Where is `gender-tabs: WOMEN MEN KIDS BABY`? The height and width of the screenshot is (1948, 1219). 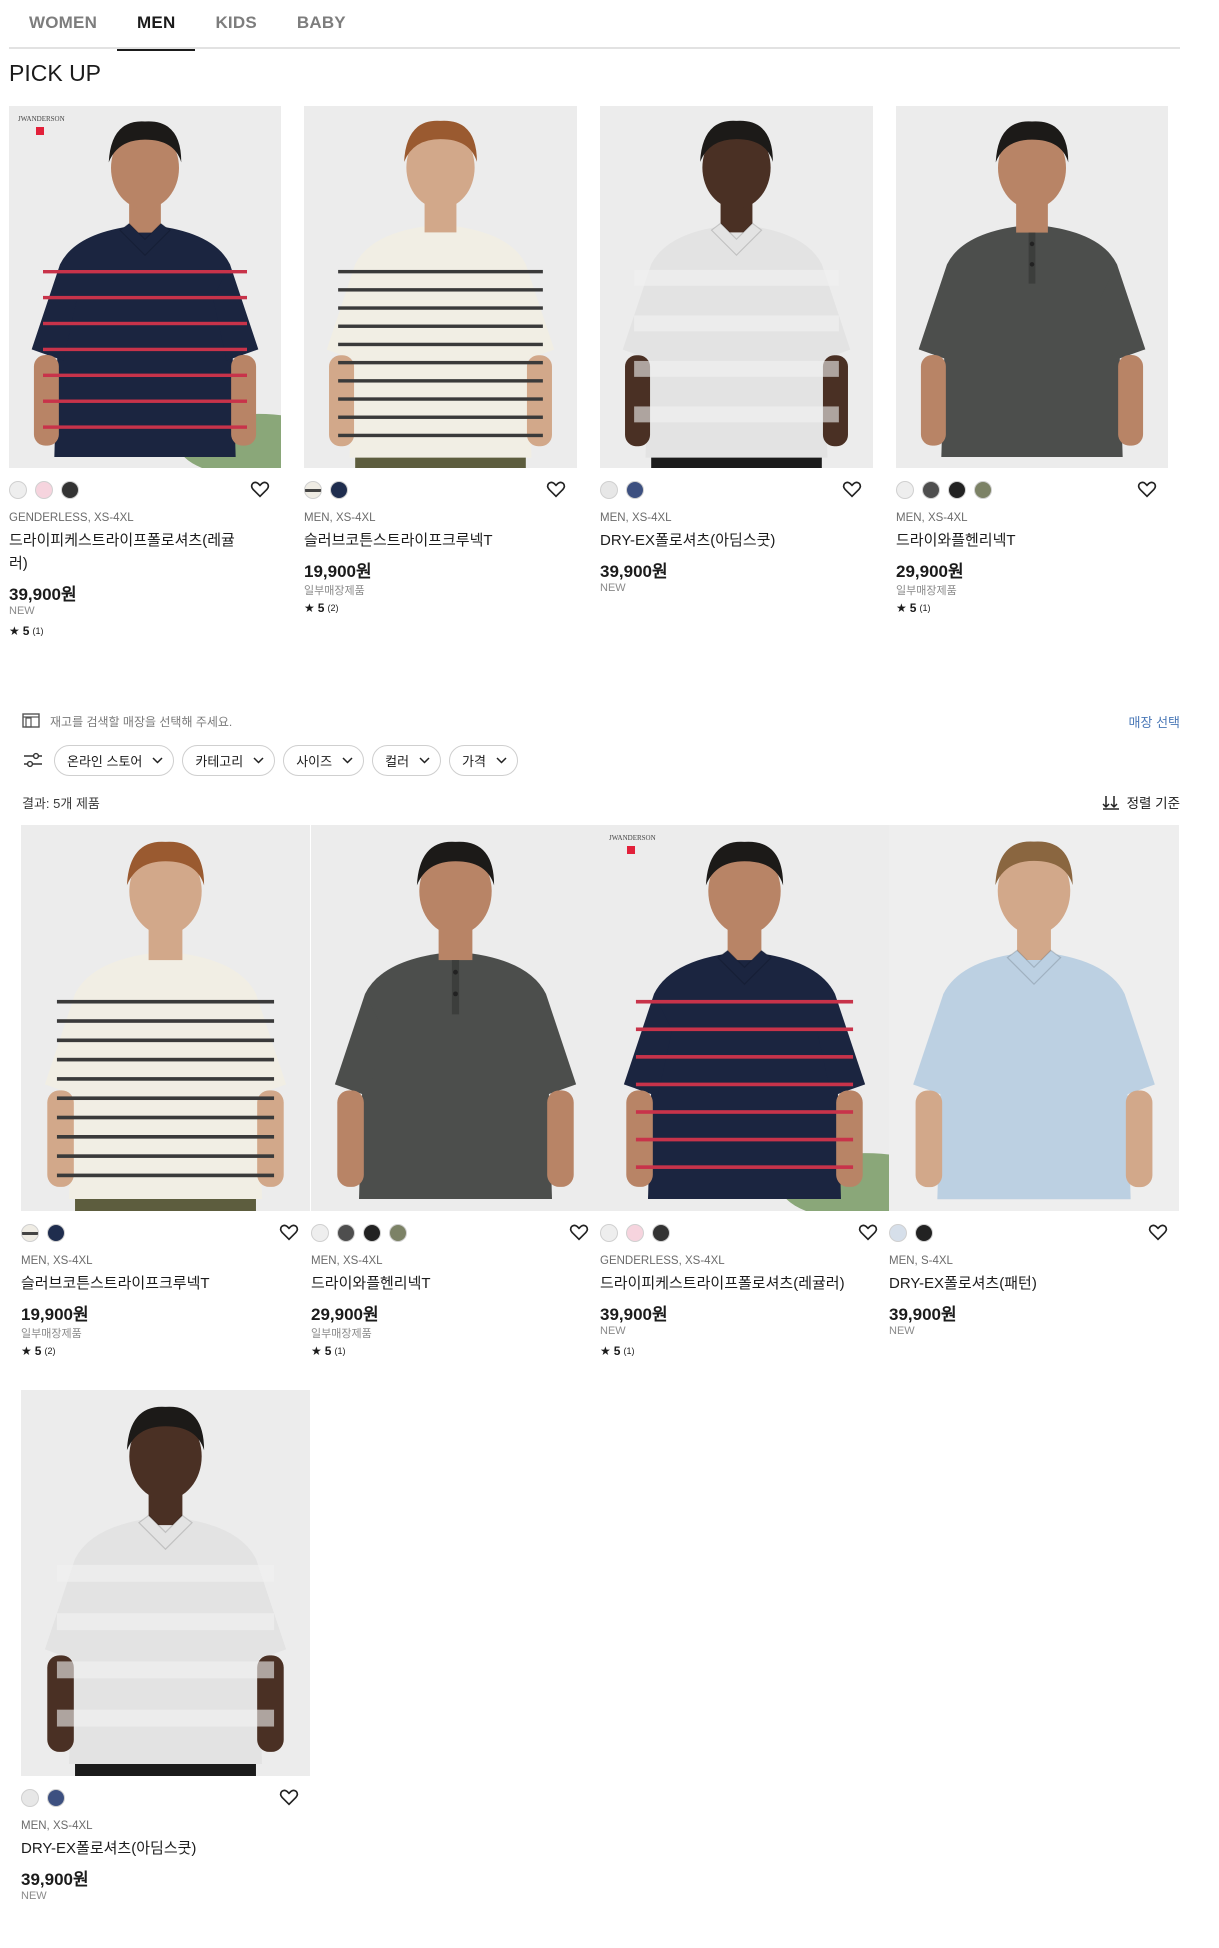
gender-tabs: WOMEN MEN KIDS BABY is located at coordinates (594, 25).